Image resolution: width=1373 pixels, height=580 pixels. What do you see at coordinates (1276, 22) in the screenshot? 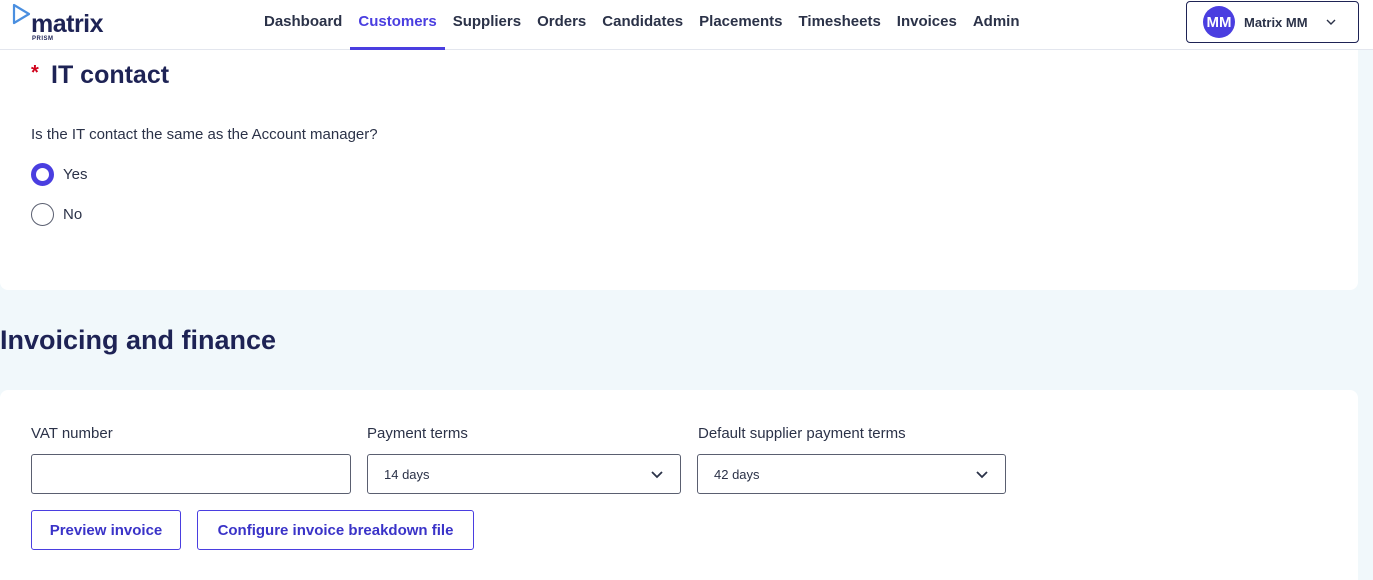
I see `user-name: Matrix MM` at bounding box center [1276, 22].